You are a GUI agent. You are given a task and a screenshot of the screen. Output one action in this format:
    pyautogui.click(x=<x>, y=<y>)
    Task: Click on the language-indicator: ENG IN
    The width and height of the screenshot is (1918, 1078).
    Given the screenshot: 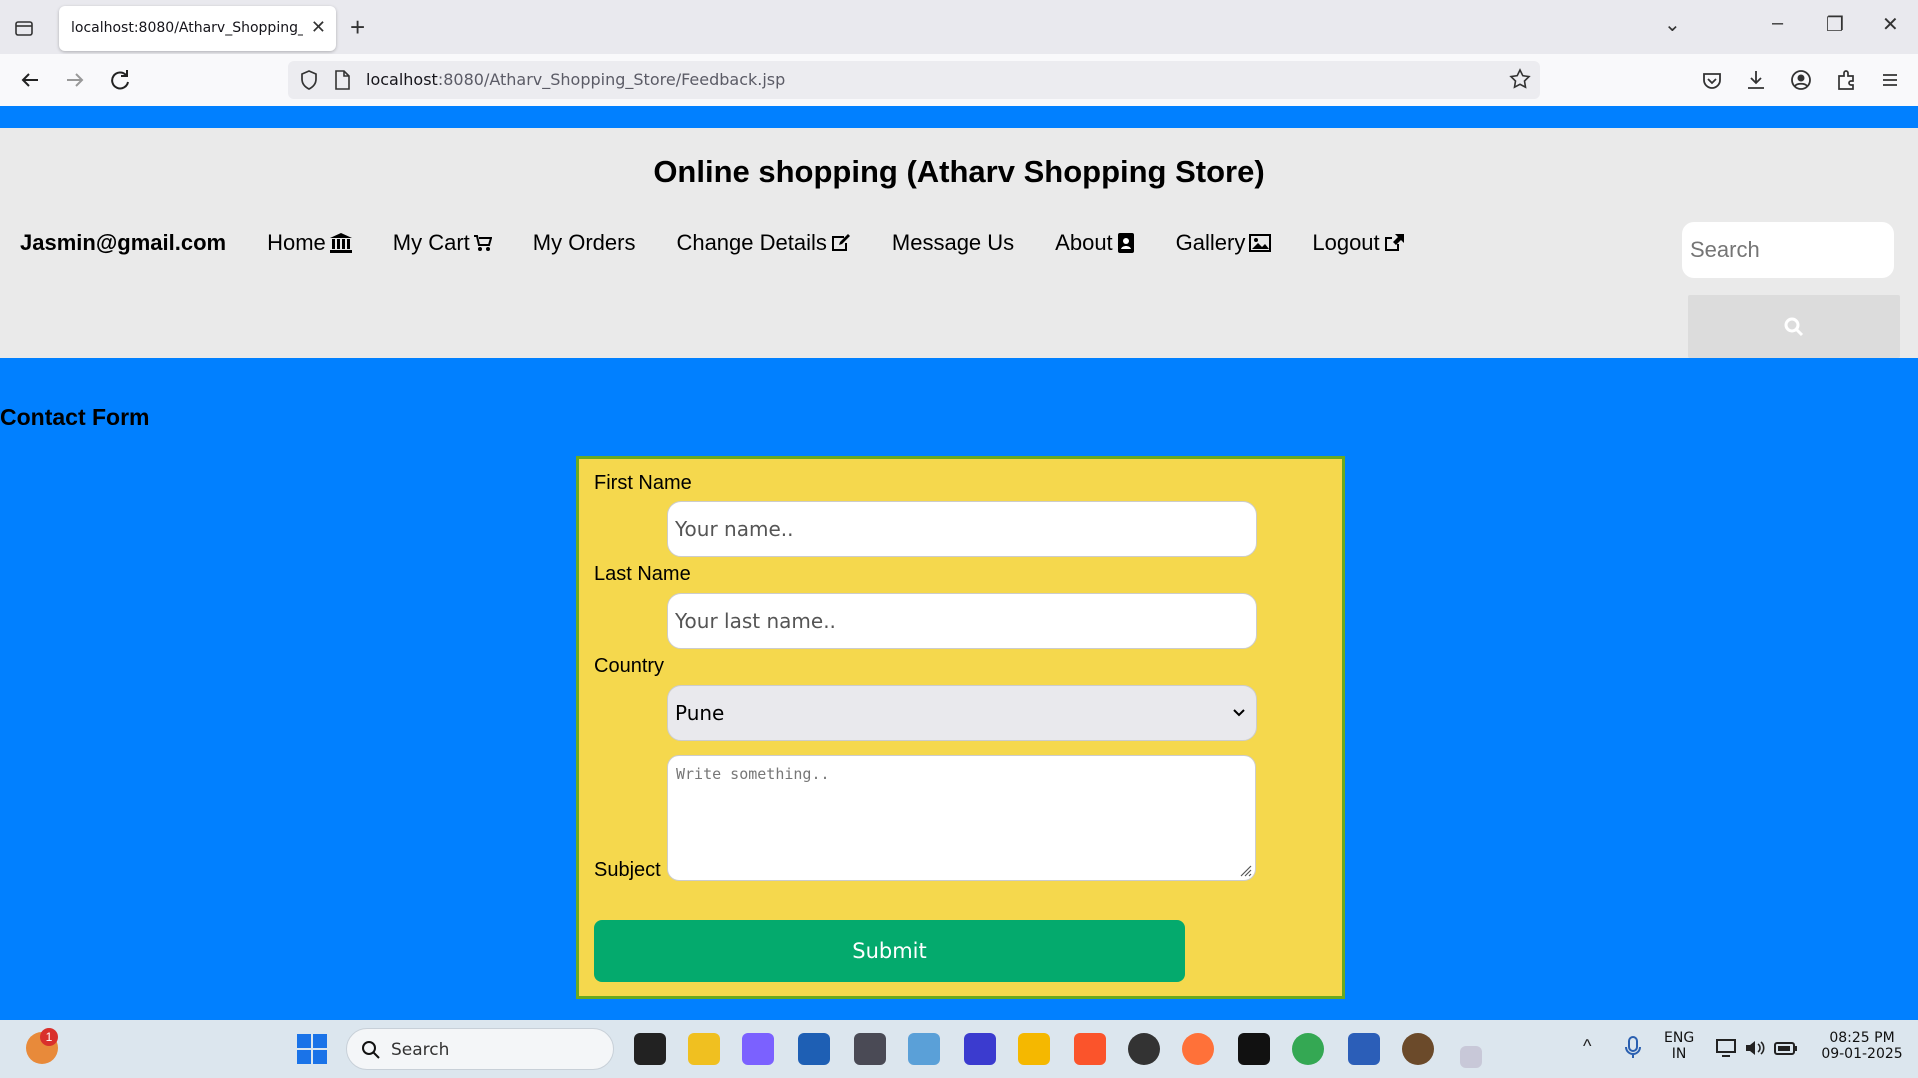 What is the action you would take?
    pyautogui.click(x=1679, y=1046)
    